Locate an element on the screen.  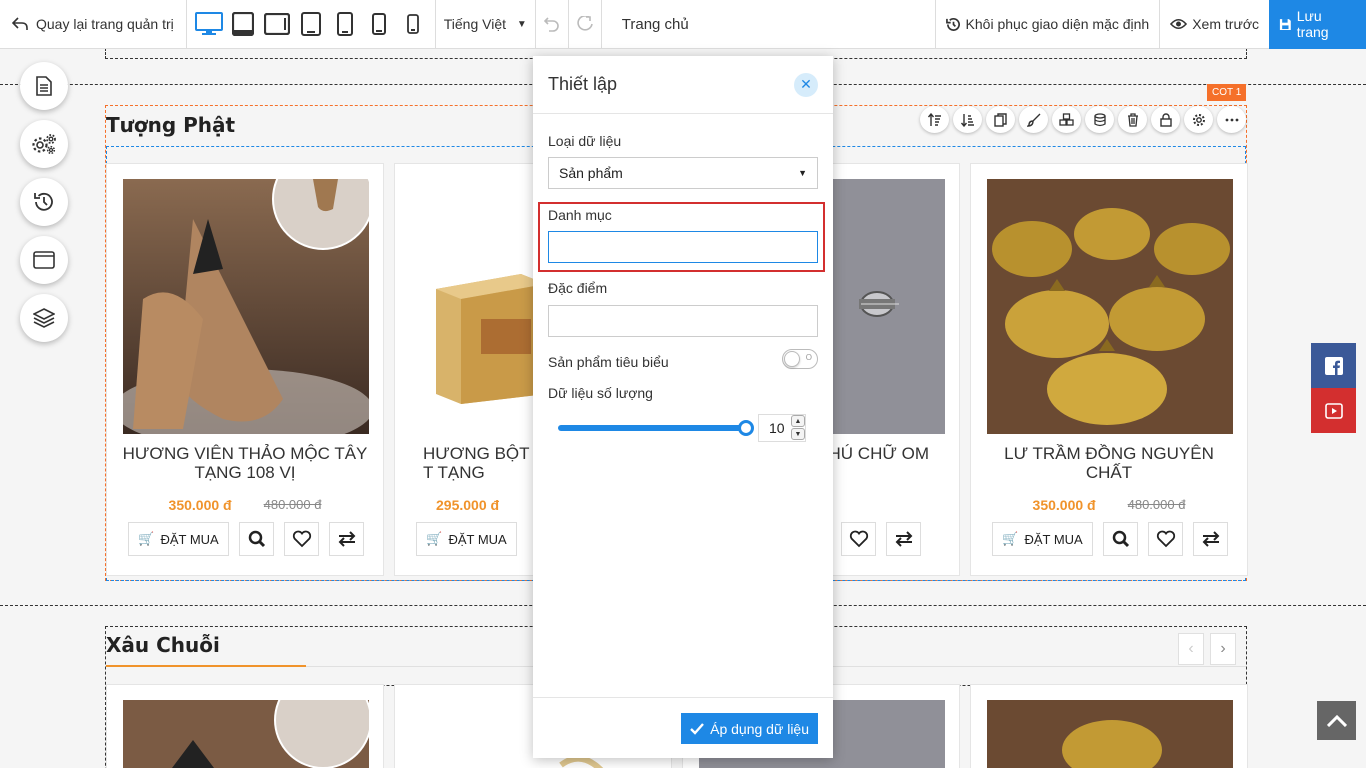
apply-data-button: Áp dụng dữ liệu is located at coordinates (749, 728).